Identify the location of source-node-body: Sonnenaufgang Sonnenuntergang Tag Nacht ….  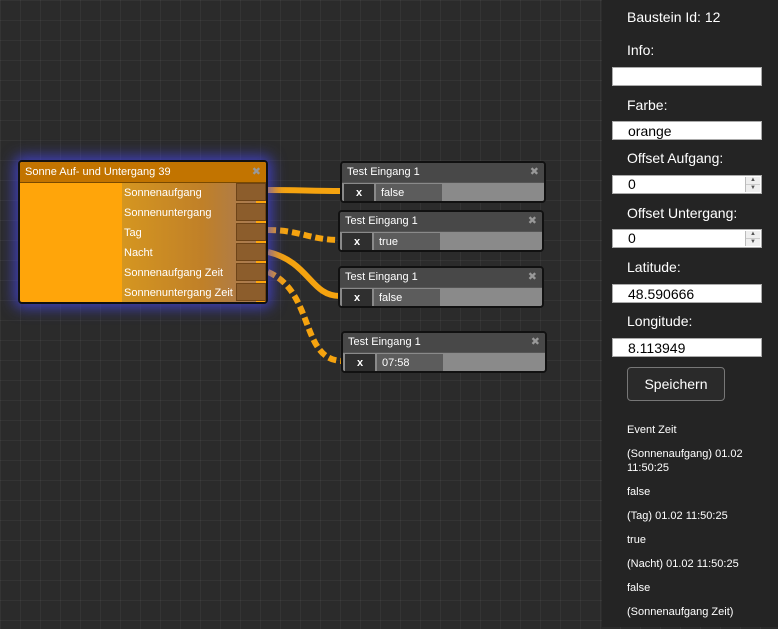
(143, 242).